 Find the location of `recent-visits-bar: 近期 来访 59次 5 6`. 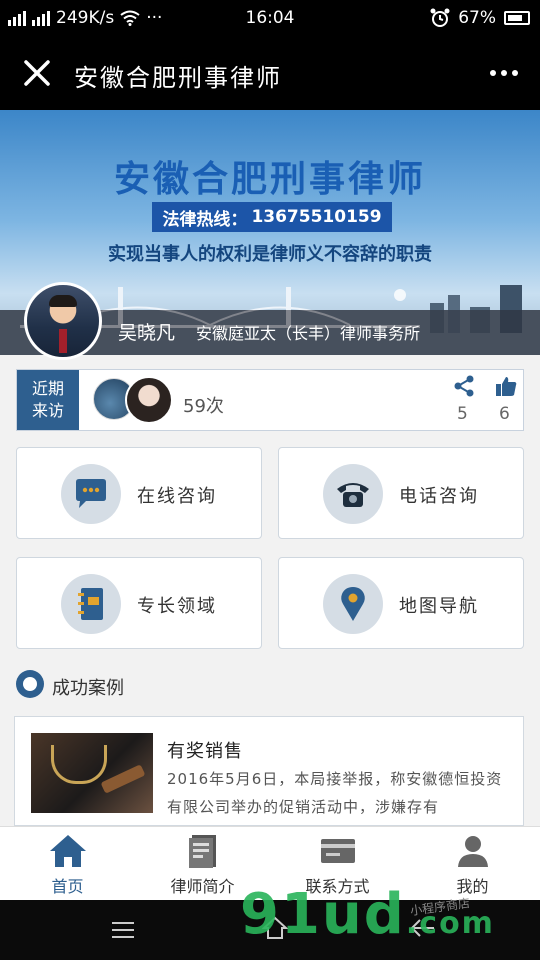

recent-visits-bar: 近期 来访 59次 5 6 is located at coordinates (270, 400).